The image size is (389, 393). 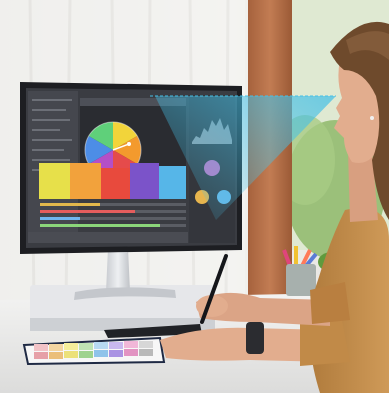 I want to click on screen-swatches, so click(x=112, y=181).